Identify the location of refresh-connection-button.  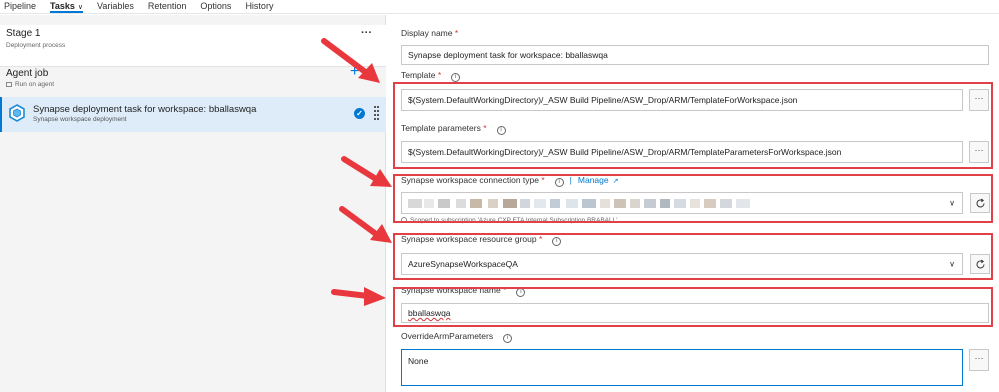
(980, 203).